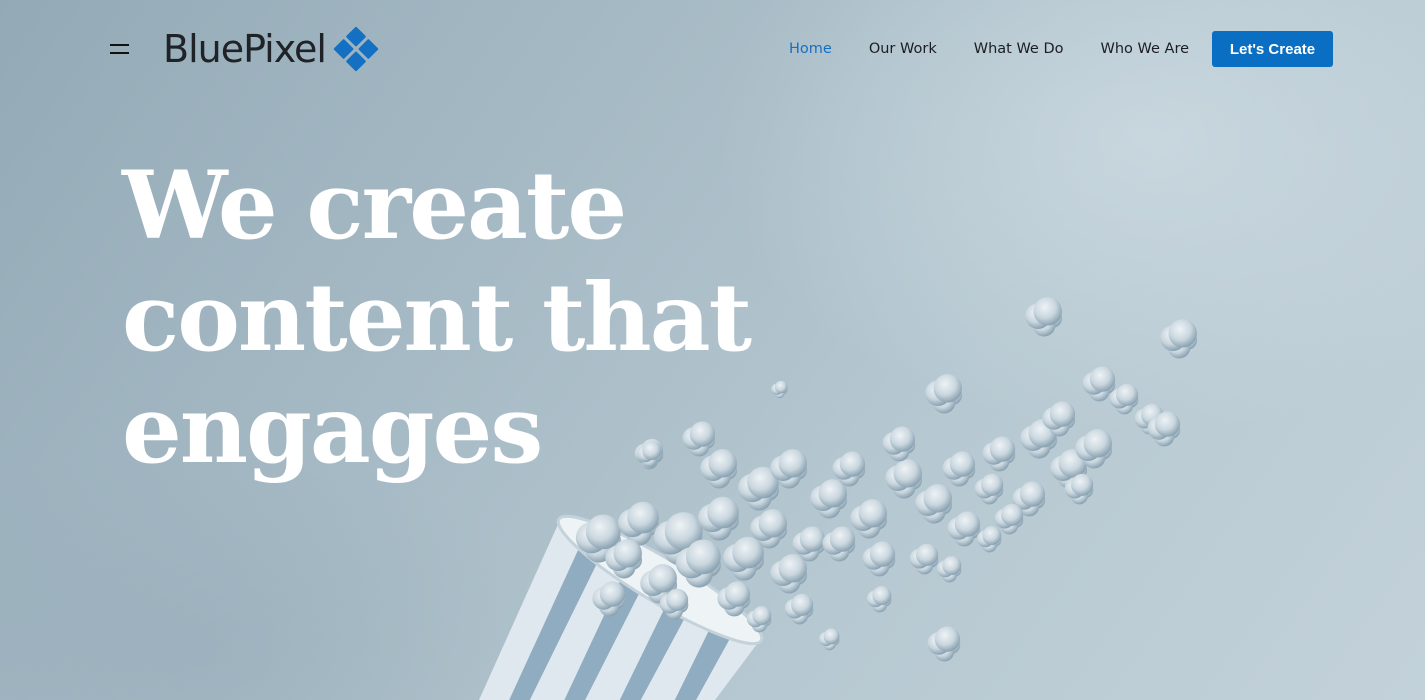 Image resolution: width=1425 pixels, height=700 pixels. What do you see at coordinates (374, 206) in the screenshot?
I see `hero-title-line: We create` at bounding box center [374, 206].